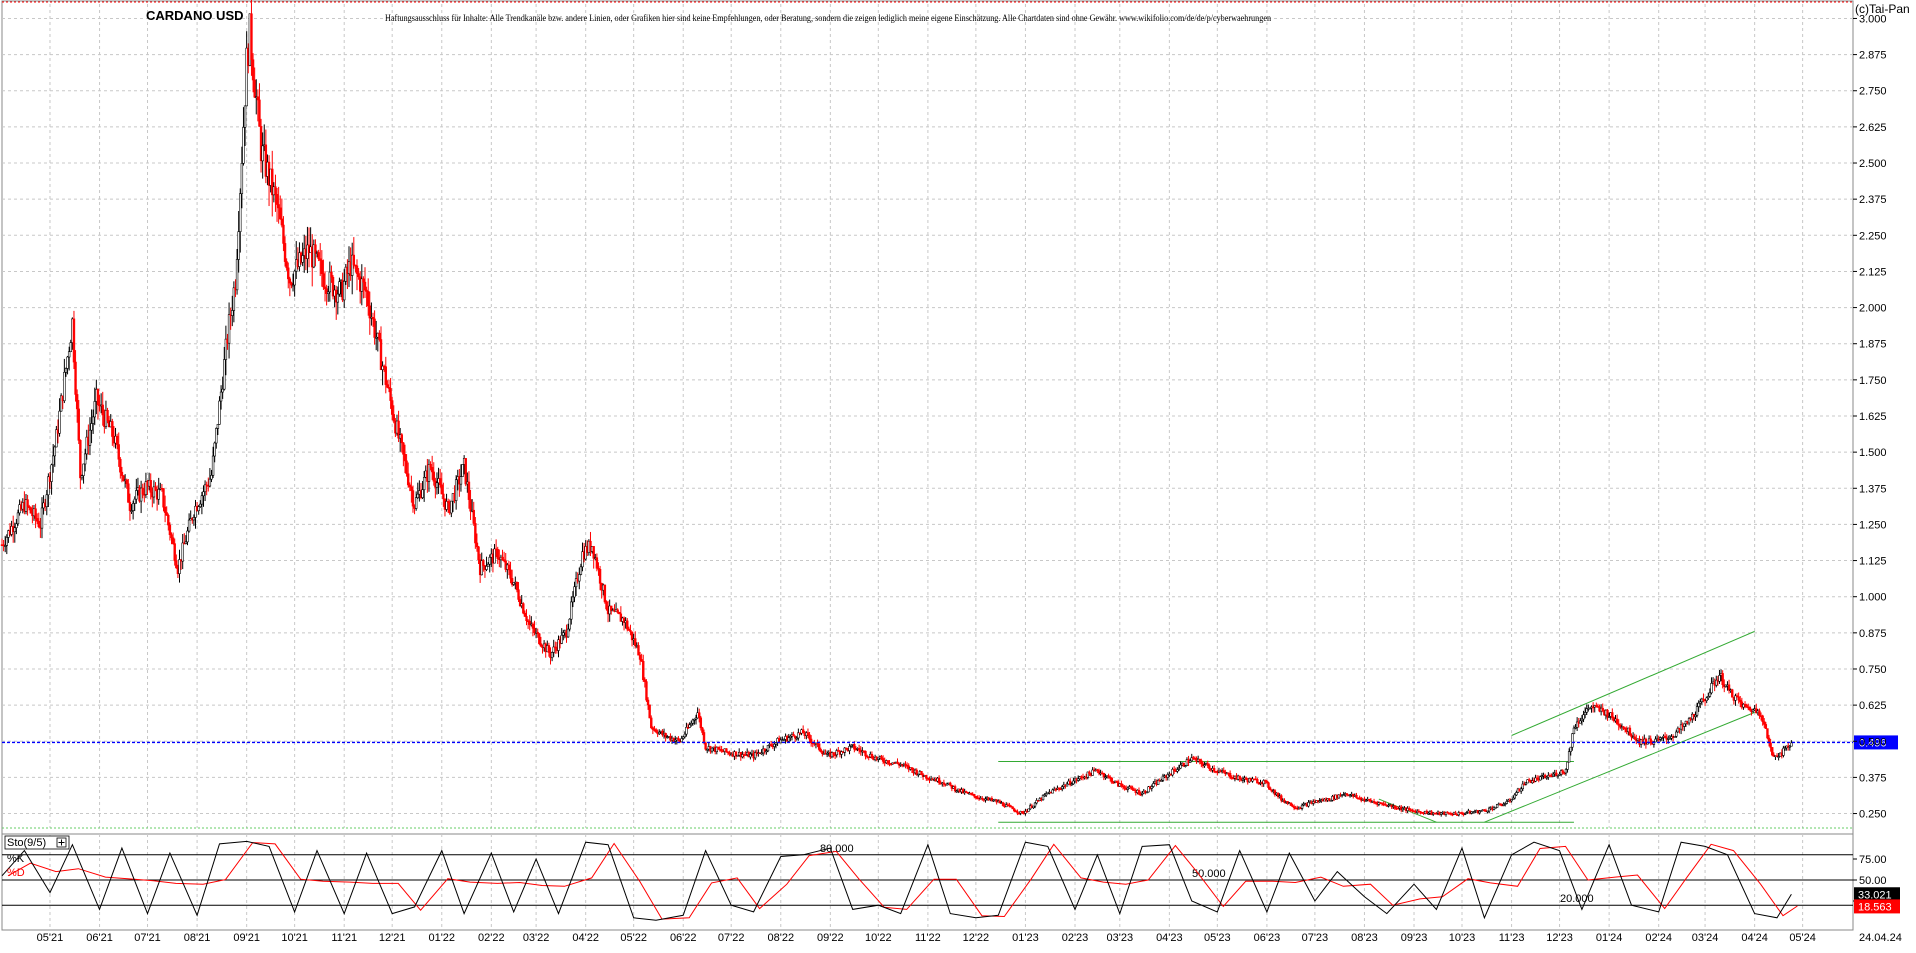 The height and width of the screenshot is (953, 1916). Describe the element at coordinates (780, 938) in the screenshot. I see `time-tick-label: 08'22` at that location.